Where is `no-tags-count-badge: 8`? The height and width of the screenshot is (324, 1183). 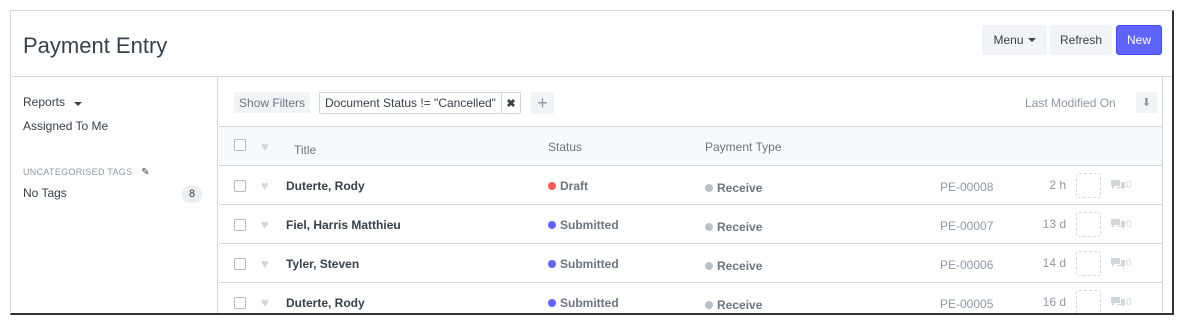 no-tags-count-badge: 8 is located at coordinates (192, 194).